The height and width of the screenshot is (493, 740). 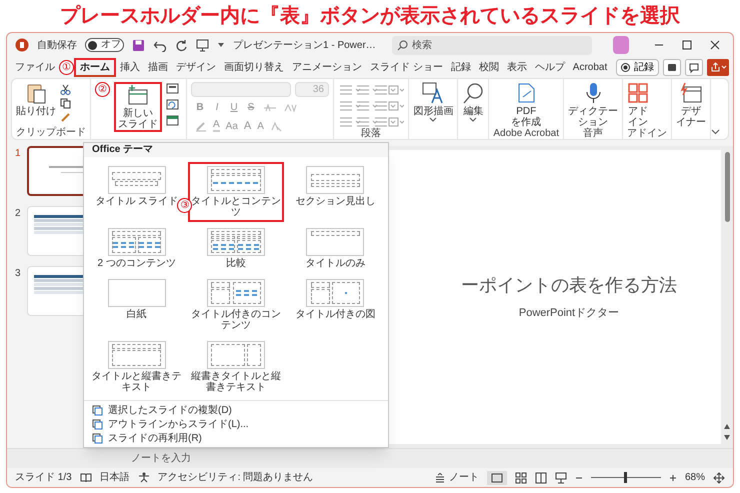 I want to click on accessibility-icon, so click(x=144, y=477).